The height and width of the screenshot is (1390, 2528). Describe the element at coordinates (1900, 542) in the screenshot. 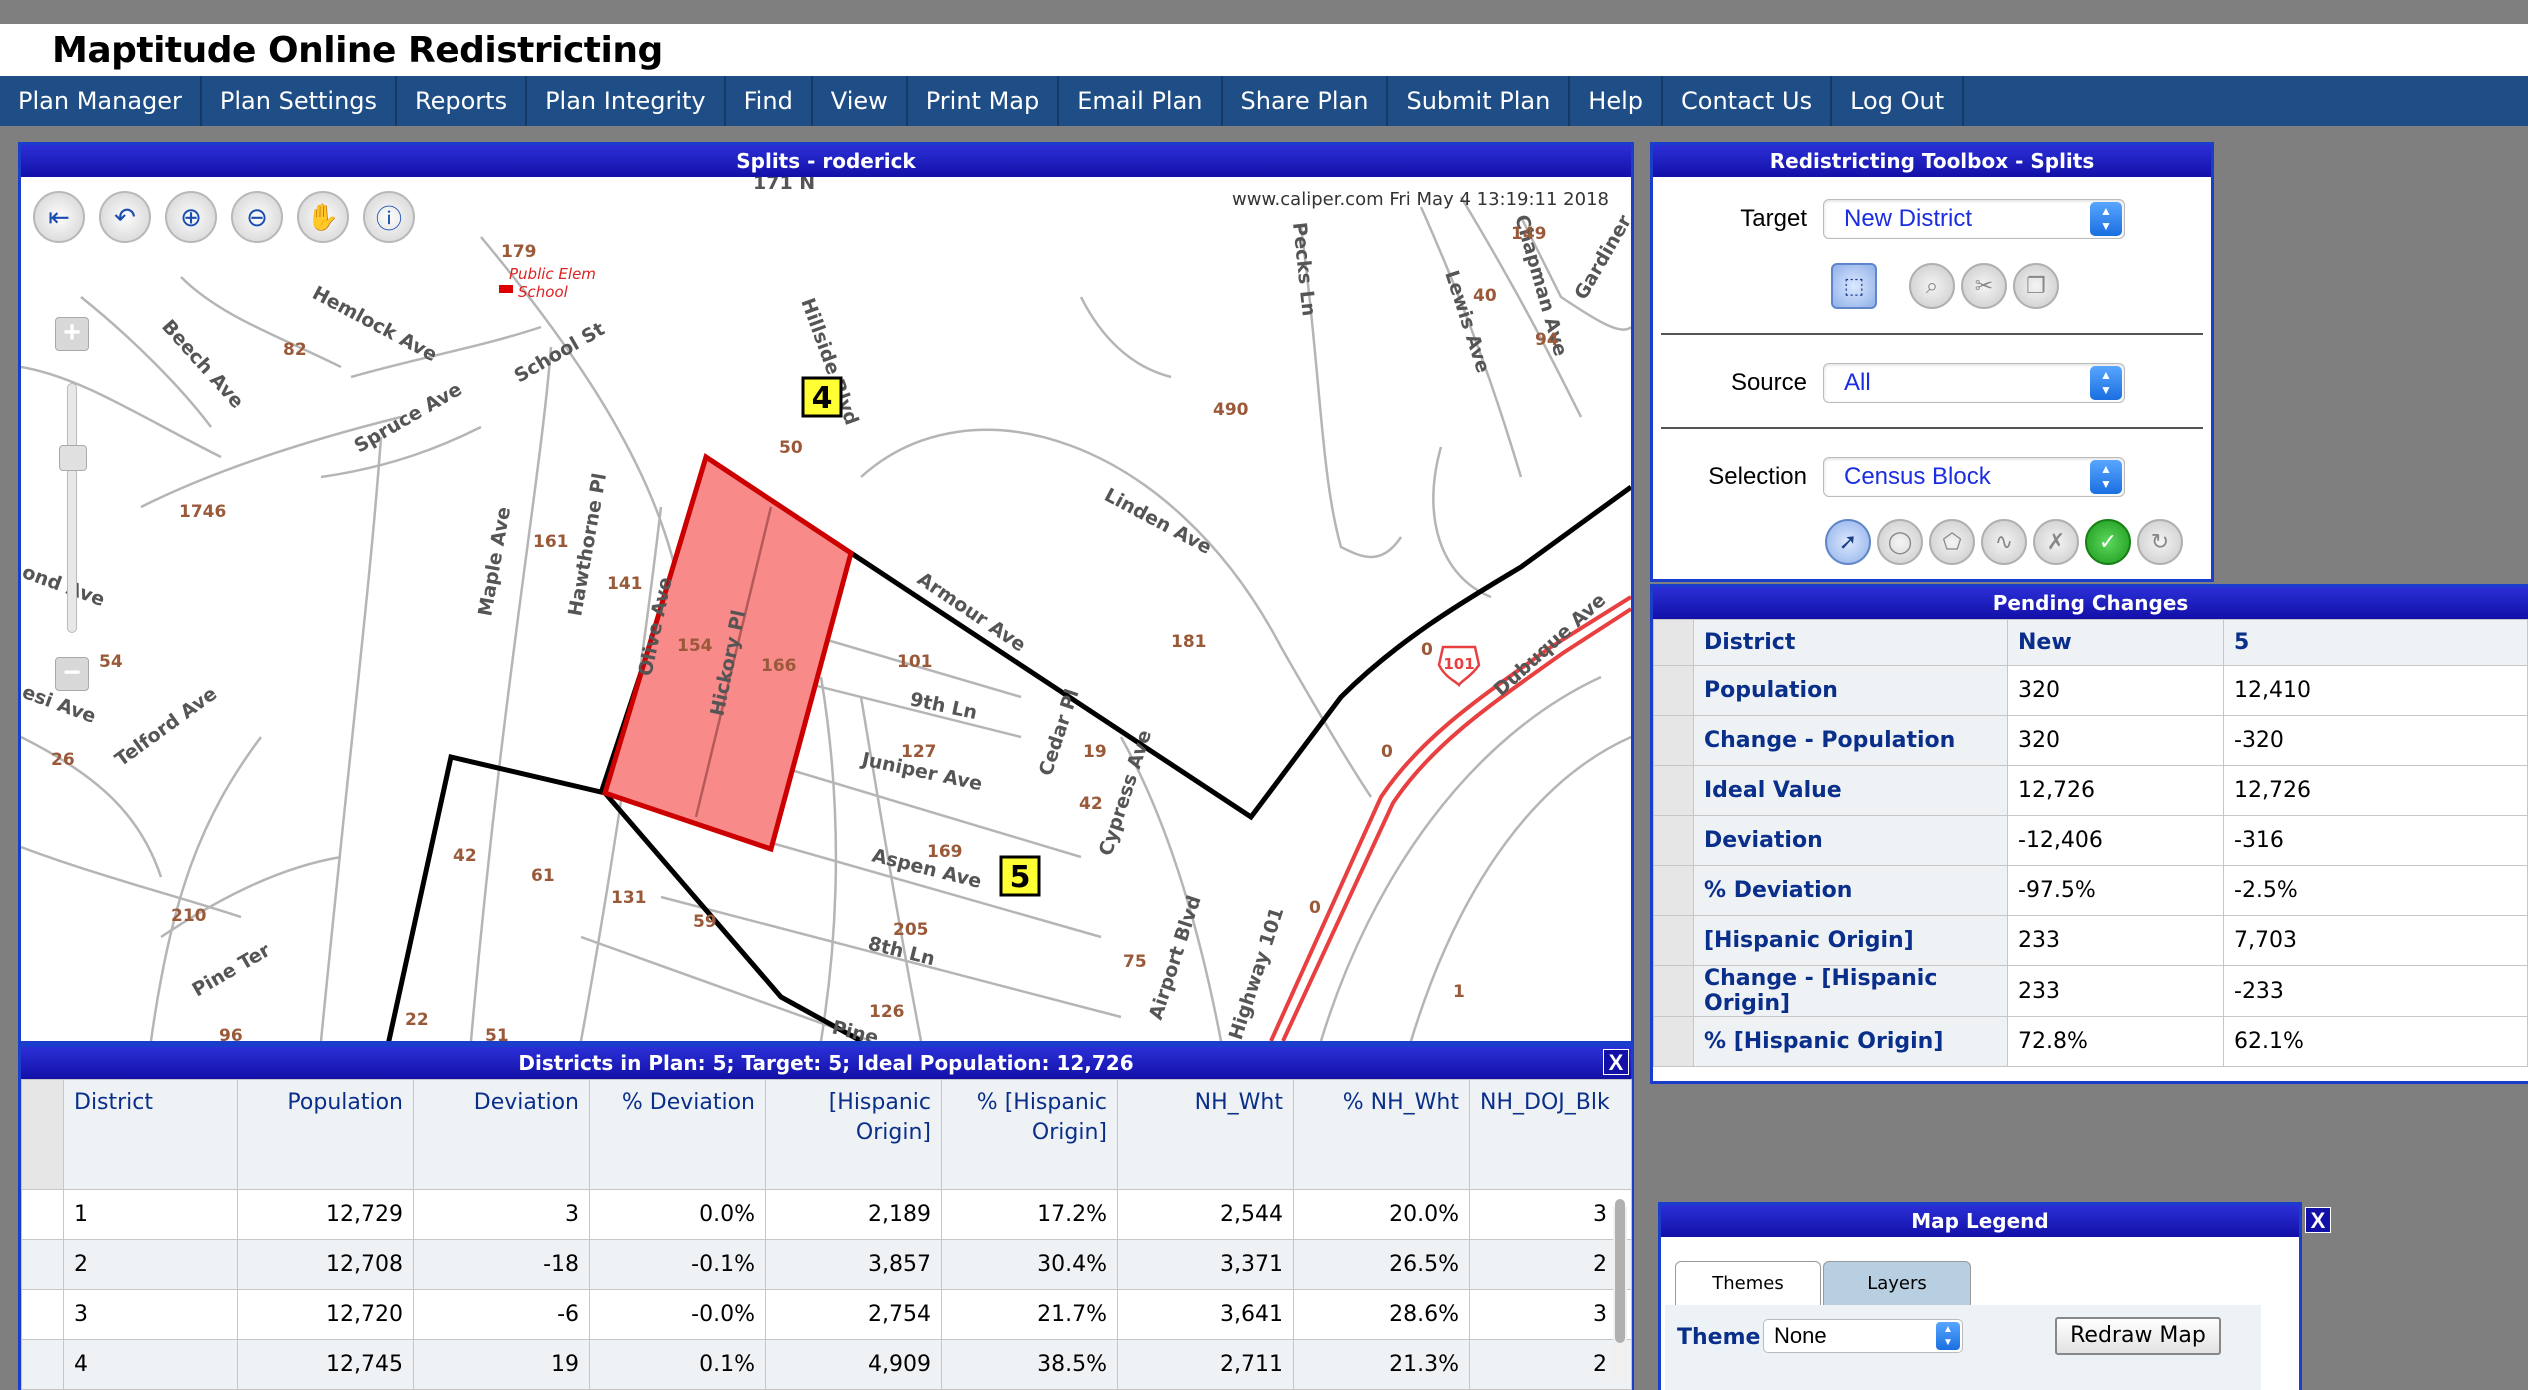

I see `select-circle-icon: ◯` at that location.